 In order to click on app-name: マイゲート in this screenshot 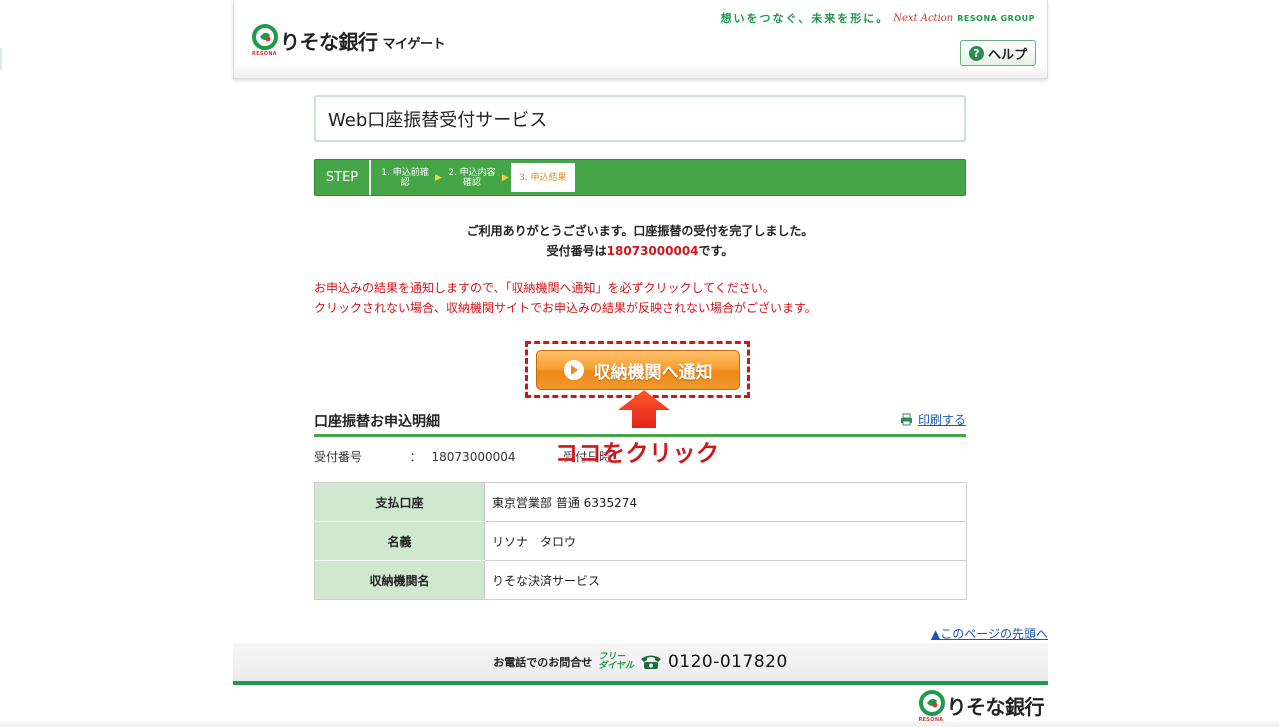, I will do `click(414, 44)`.